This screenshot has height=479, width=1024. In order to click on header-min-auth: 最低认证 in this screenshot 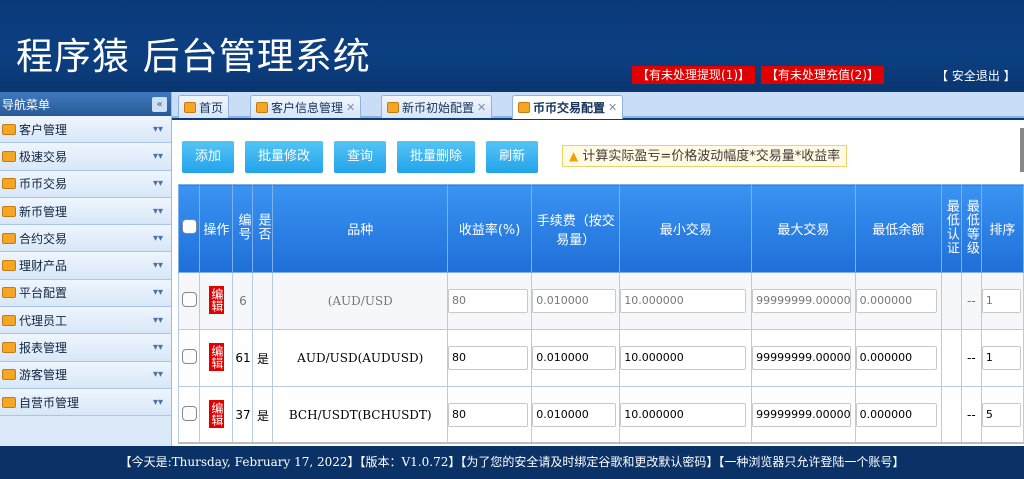, I will do `click(951, 228)`.